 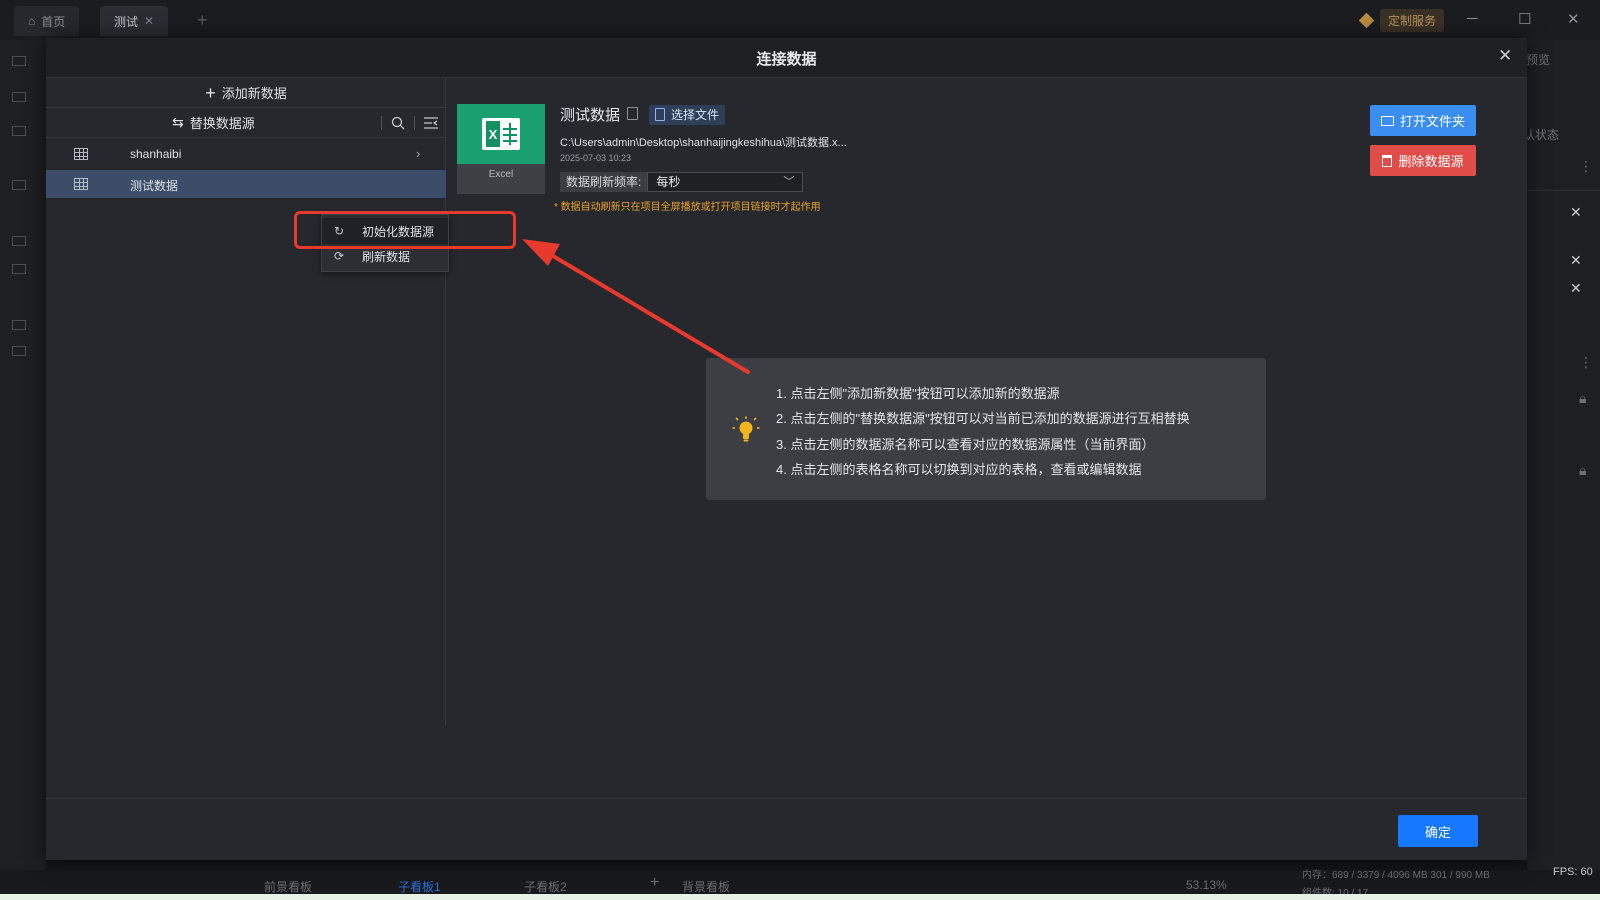 I want to click on add-datasource-button: + 添加新数据, so click(x=246, y=93).